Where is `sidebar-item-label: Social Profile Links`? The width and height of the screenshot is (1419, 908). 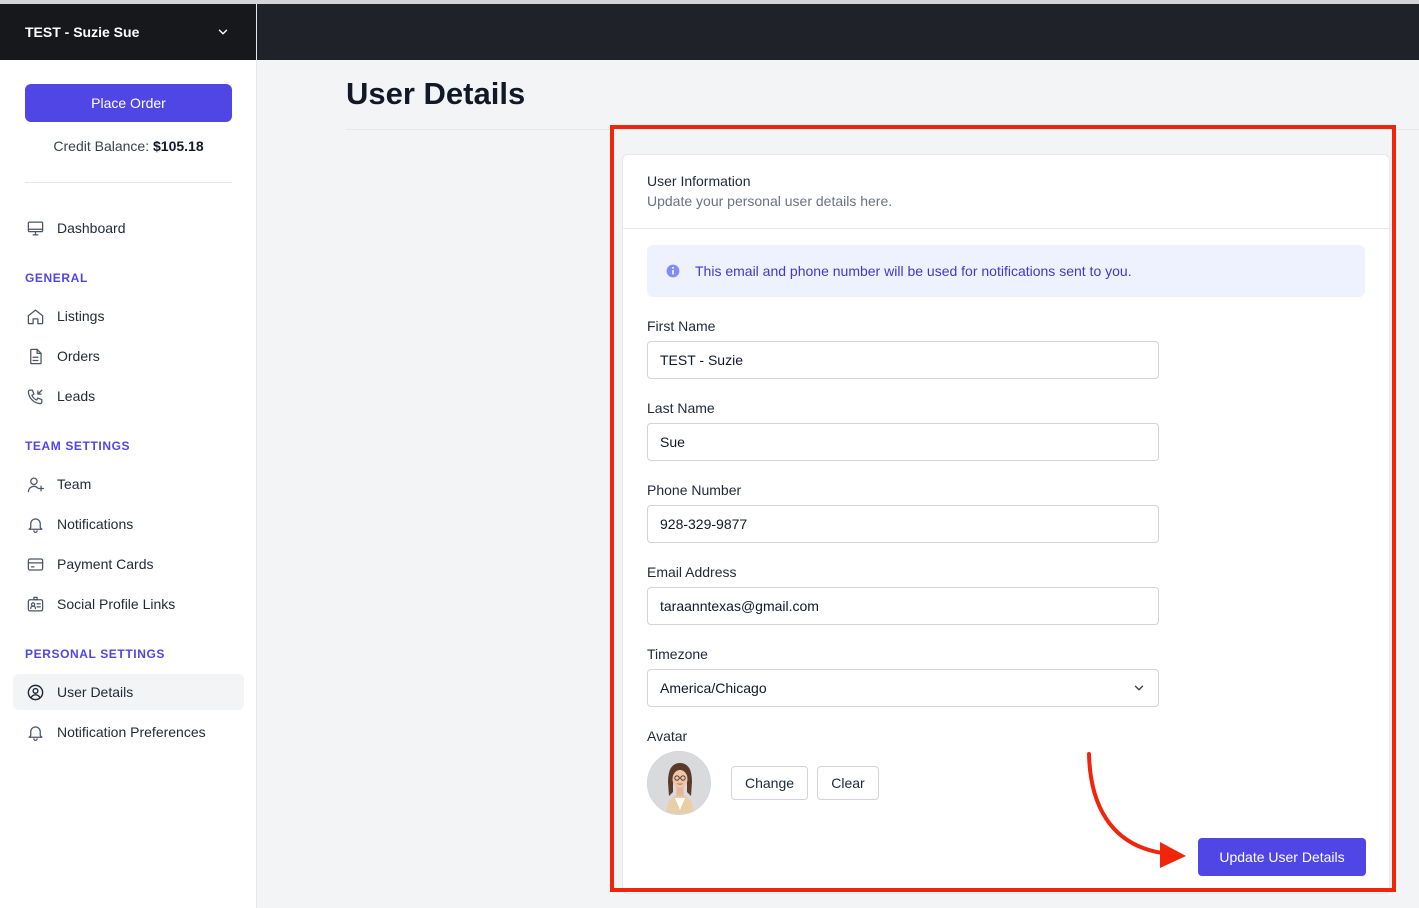
sidebar-item-label: Social Profile Links is located at coordinates (116, 604).